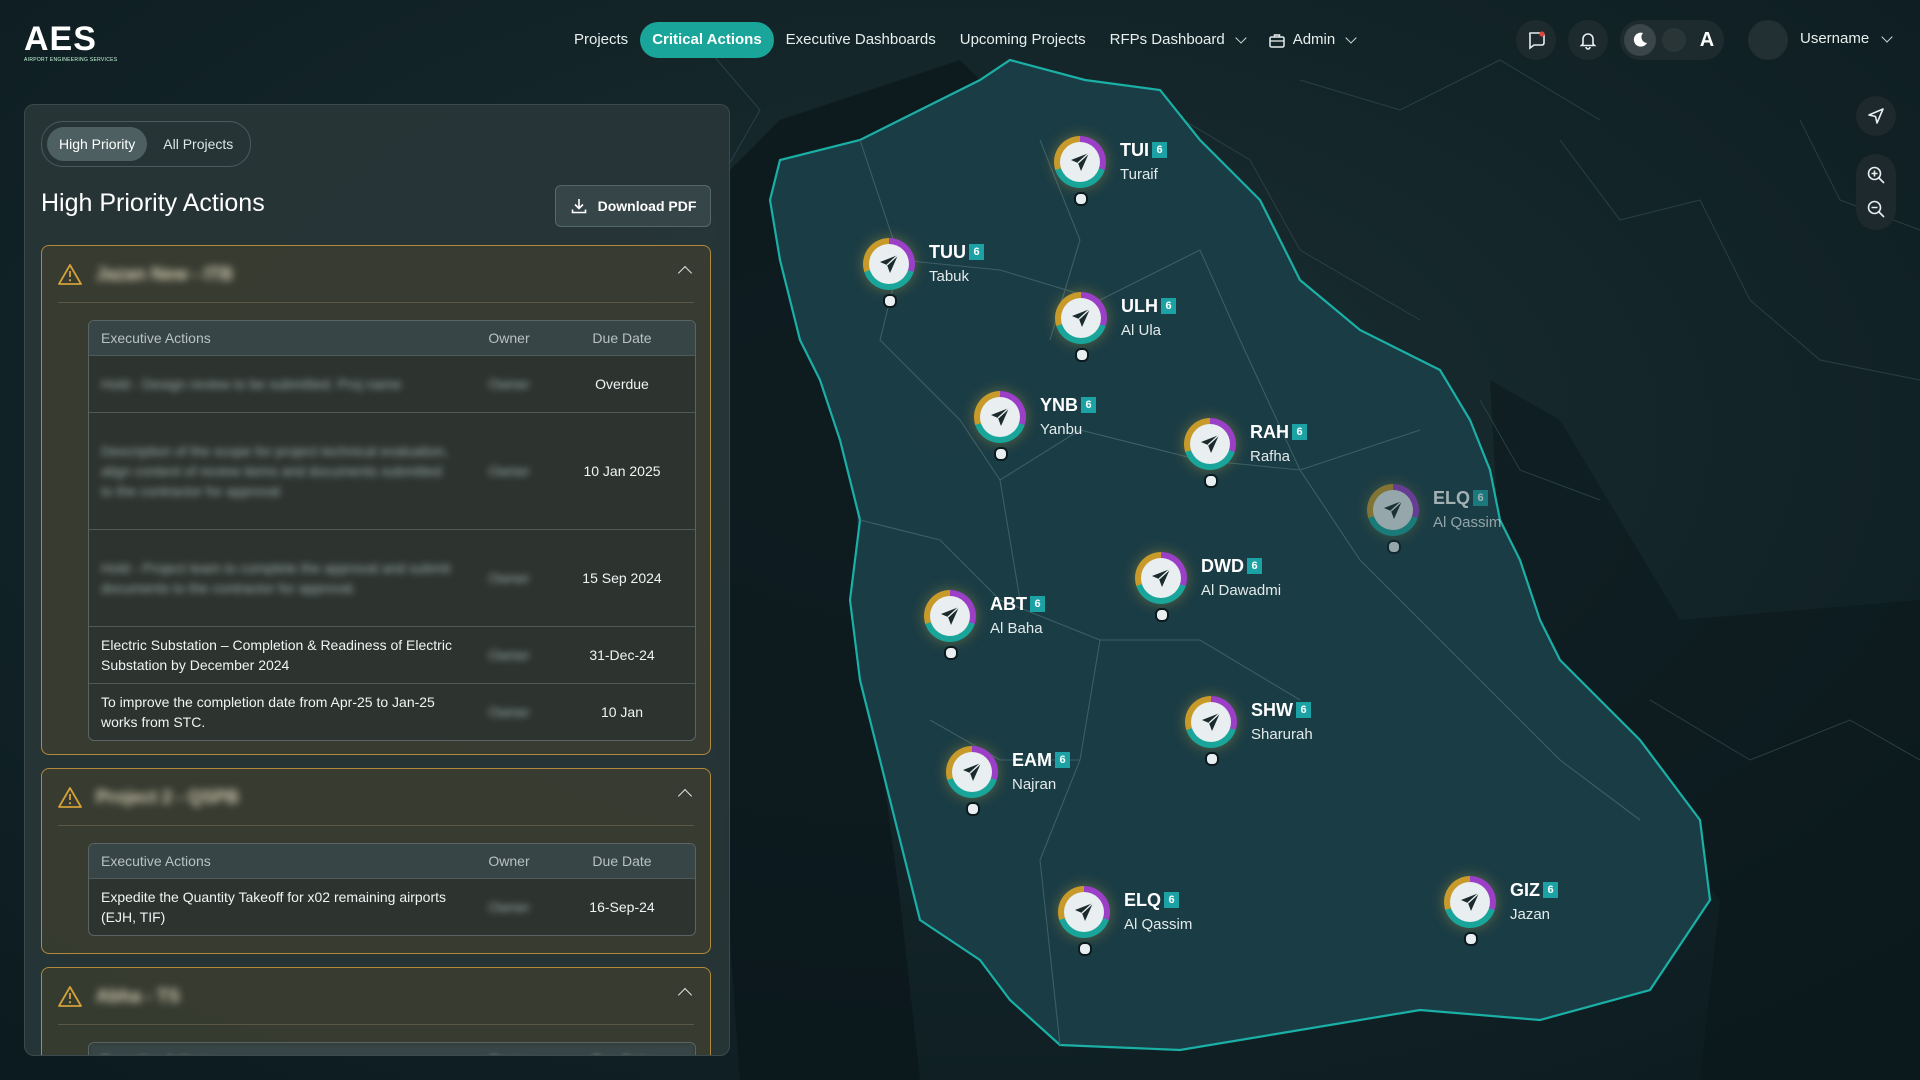 The image size is (1920, 1080). Describe the element at coordinates (1139, 174) in the screenshot. I see `airport-city: Turaif` at that location.